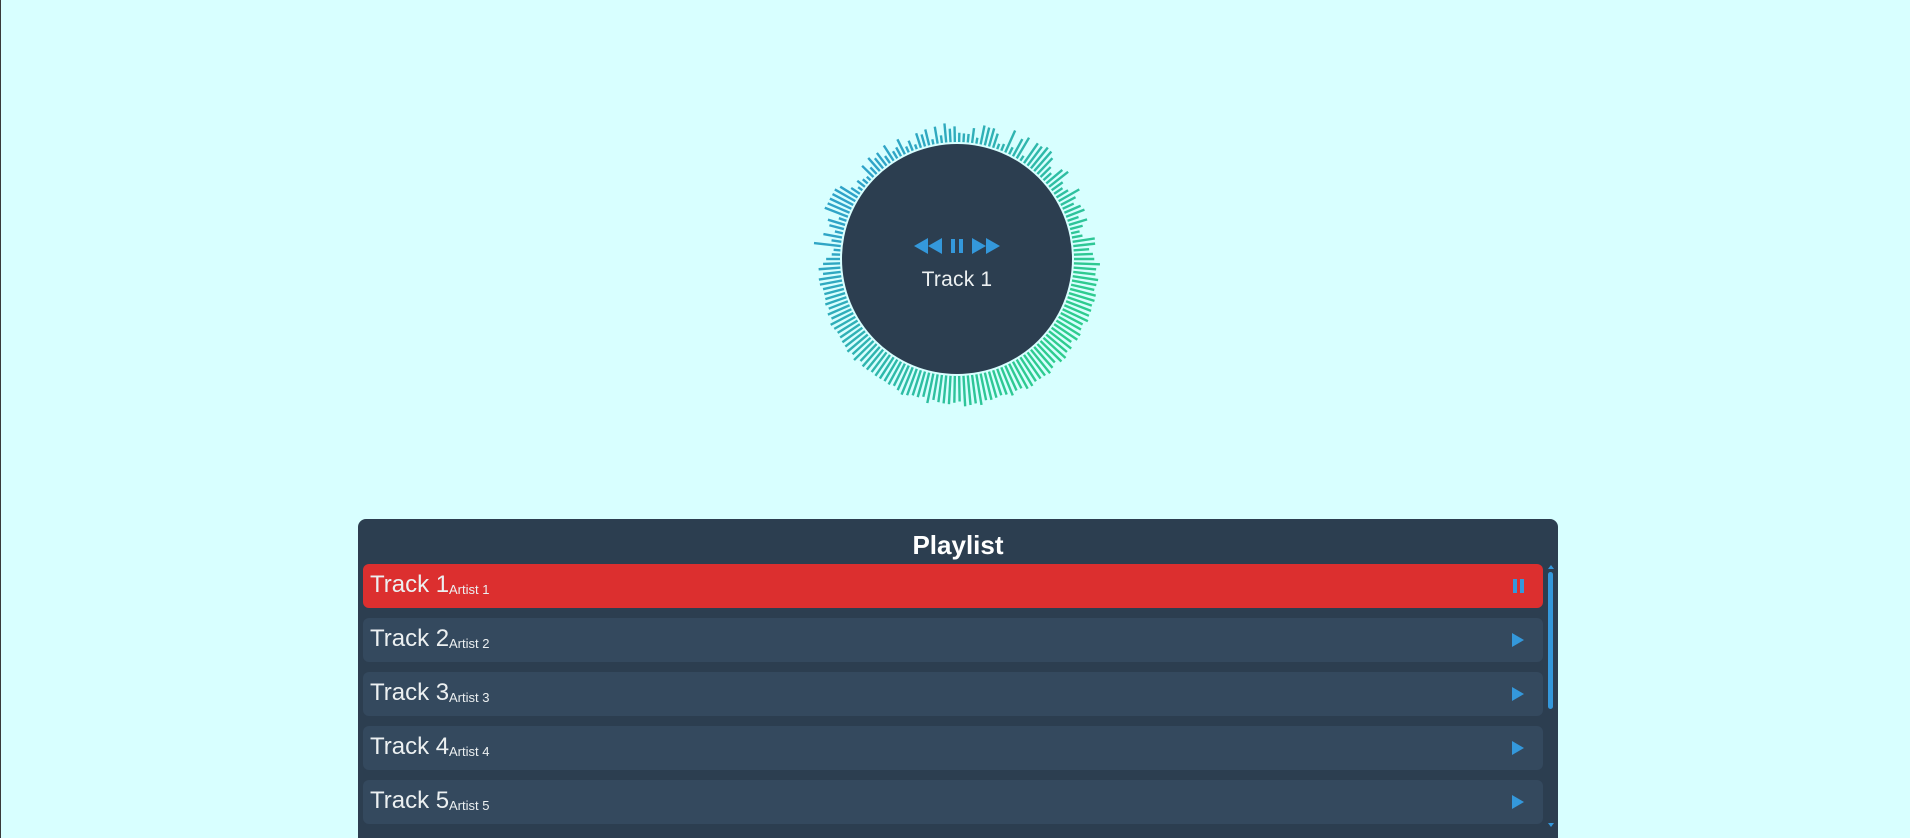 This screenshot has height=838, width=1910. I want to click on playlist-scrollbar, so click(1551, 699).